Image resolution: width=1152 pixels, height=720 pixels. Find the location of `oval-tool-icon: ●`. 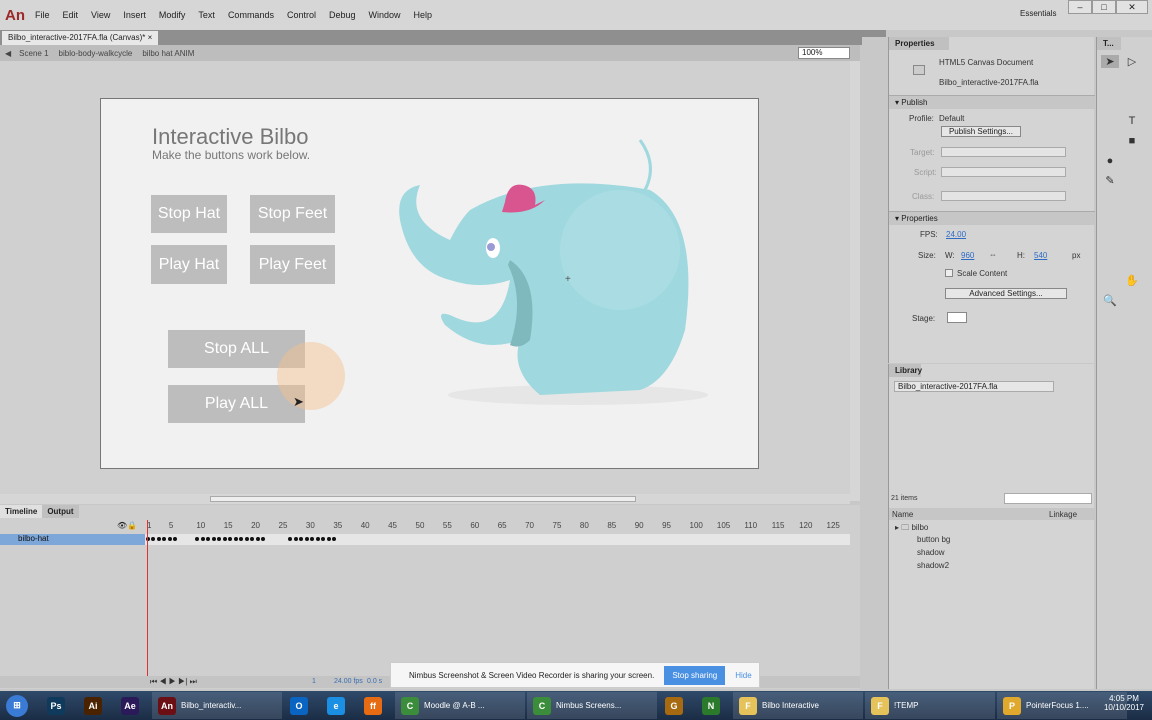

oval-tool-icon: ● is located at coordinates (1110, 161).